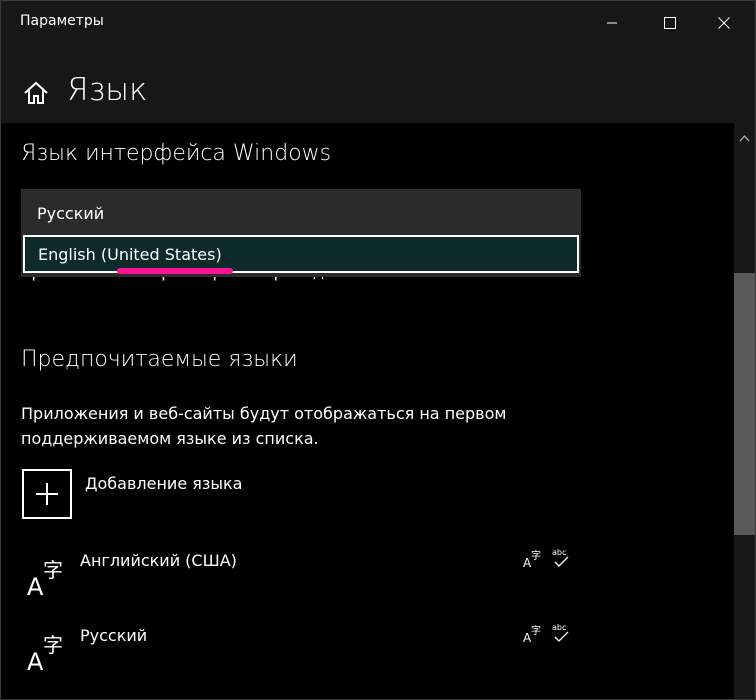 Image resolution: width=756 pixels, height=700 pixels. What do you see at coordinates (301, 214) in the screenshot?
I see `dropdown-option-russian: Русский` at bounding box center [301, 214].